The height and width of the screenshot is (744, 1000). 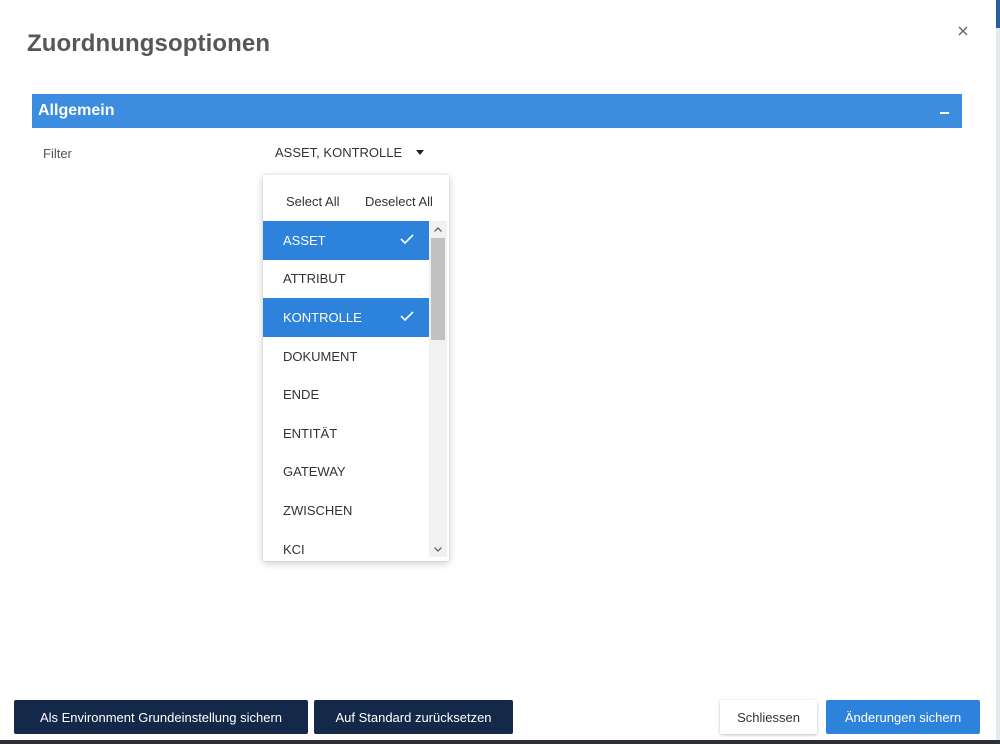 What do you see at coordinates (399, 201) in the screenshot?
I see `deselect-all-button: Deselect All` at bounding box center [399, 201].